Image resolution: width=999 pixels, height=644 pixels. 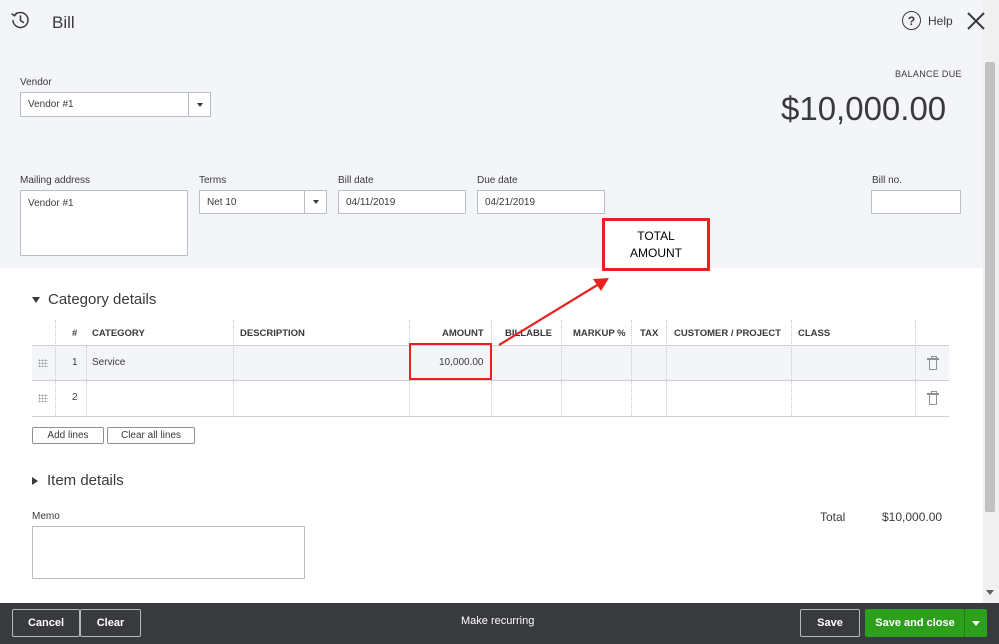 I want to click on bill-no-label: Bill no., so click(x=887, y=180).